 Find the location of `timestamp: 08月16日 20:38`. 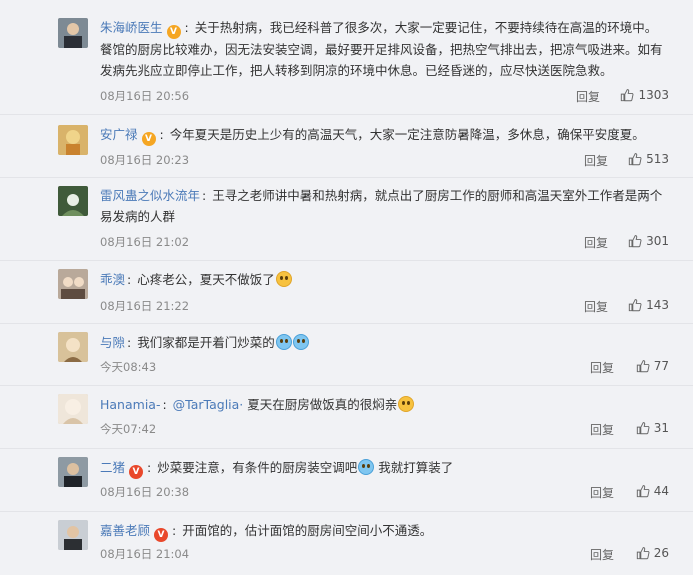

timestamp: 08月16日 20:38 is located at coordinates (145, 492).